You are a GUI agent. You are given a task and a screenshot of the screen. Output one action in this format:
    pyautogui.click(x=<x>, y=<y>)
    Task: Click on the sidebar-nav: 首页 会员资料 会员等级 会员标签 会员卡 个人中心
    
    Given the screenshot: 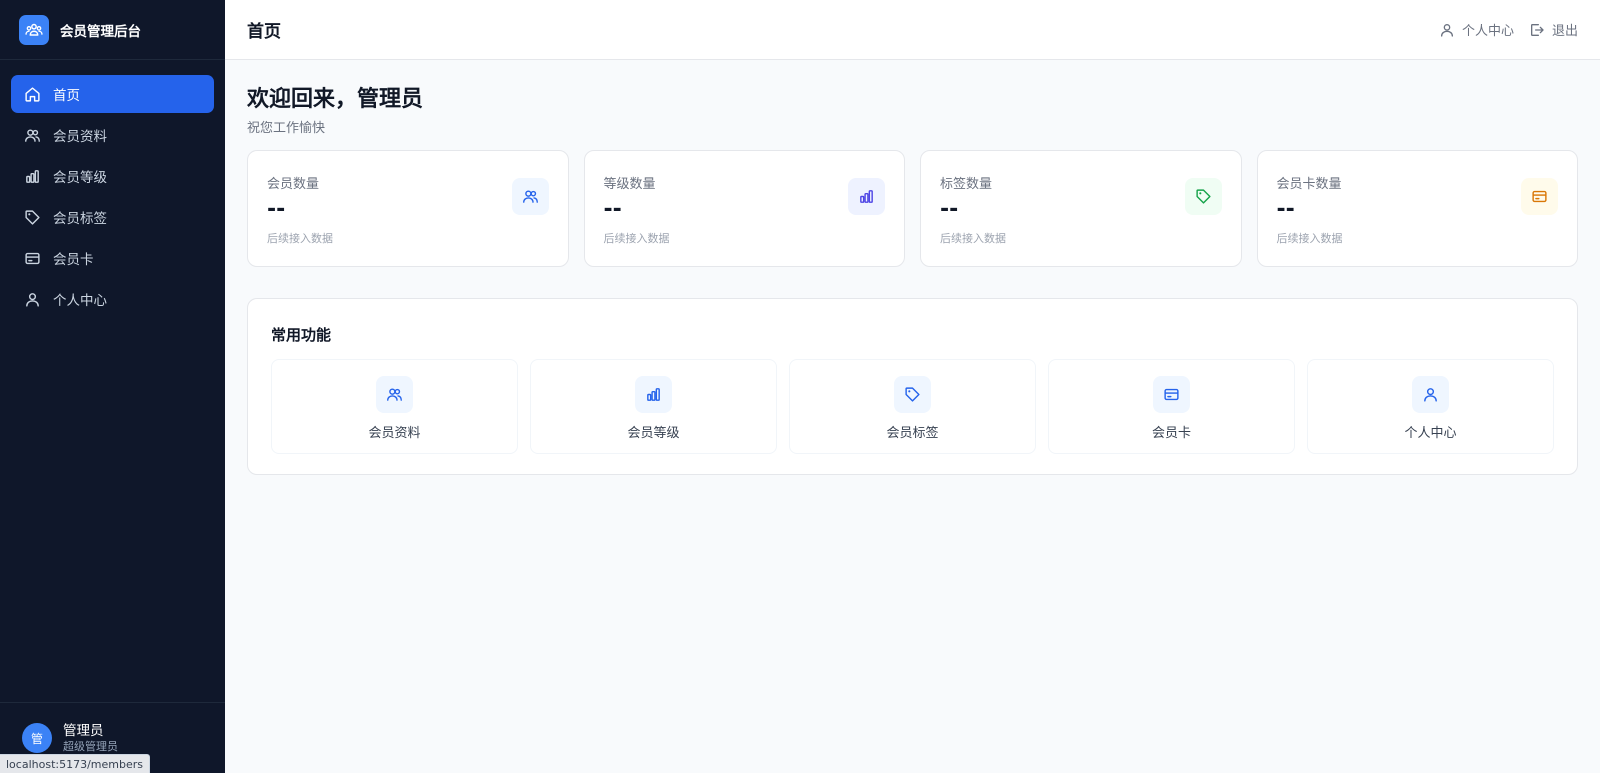 What is the action you would take?
    pyautogui.click(x=112, y=189)
    